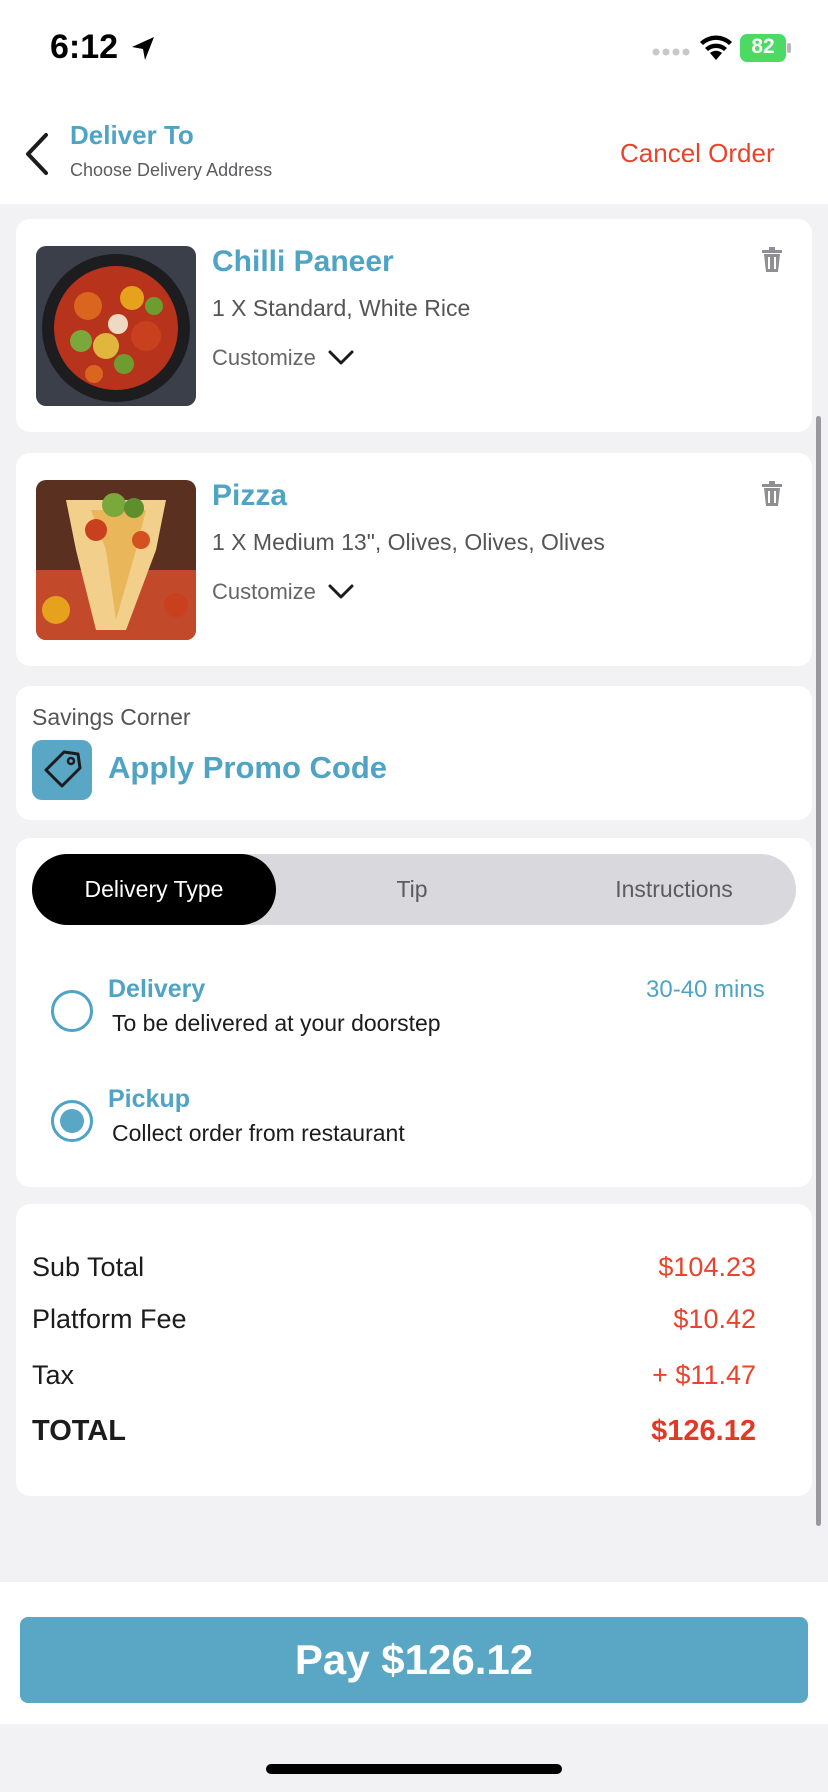 This screenshot has height=1792, width=828. What do you see at coordinates (408, 542) in the screenshot?
I see `item-details: 1 X Medium 13", Olives, Olives, Olives` at bounding box center [408, 542].